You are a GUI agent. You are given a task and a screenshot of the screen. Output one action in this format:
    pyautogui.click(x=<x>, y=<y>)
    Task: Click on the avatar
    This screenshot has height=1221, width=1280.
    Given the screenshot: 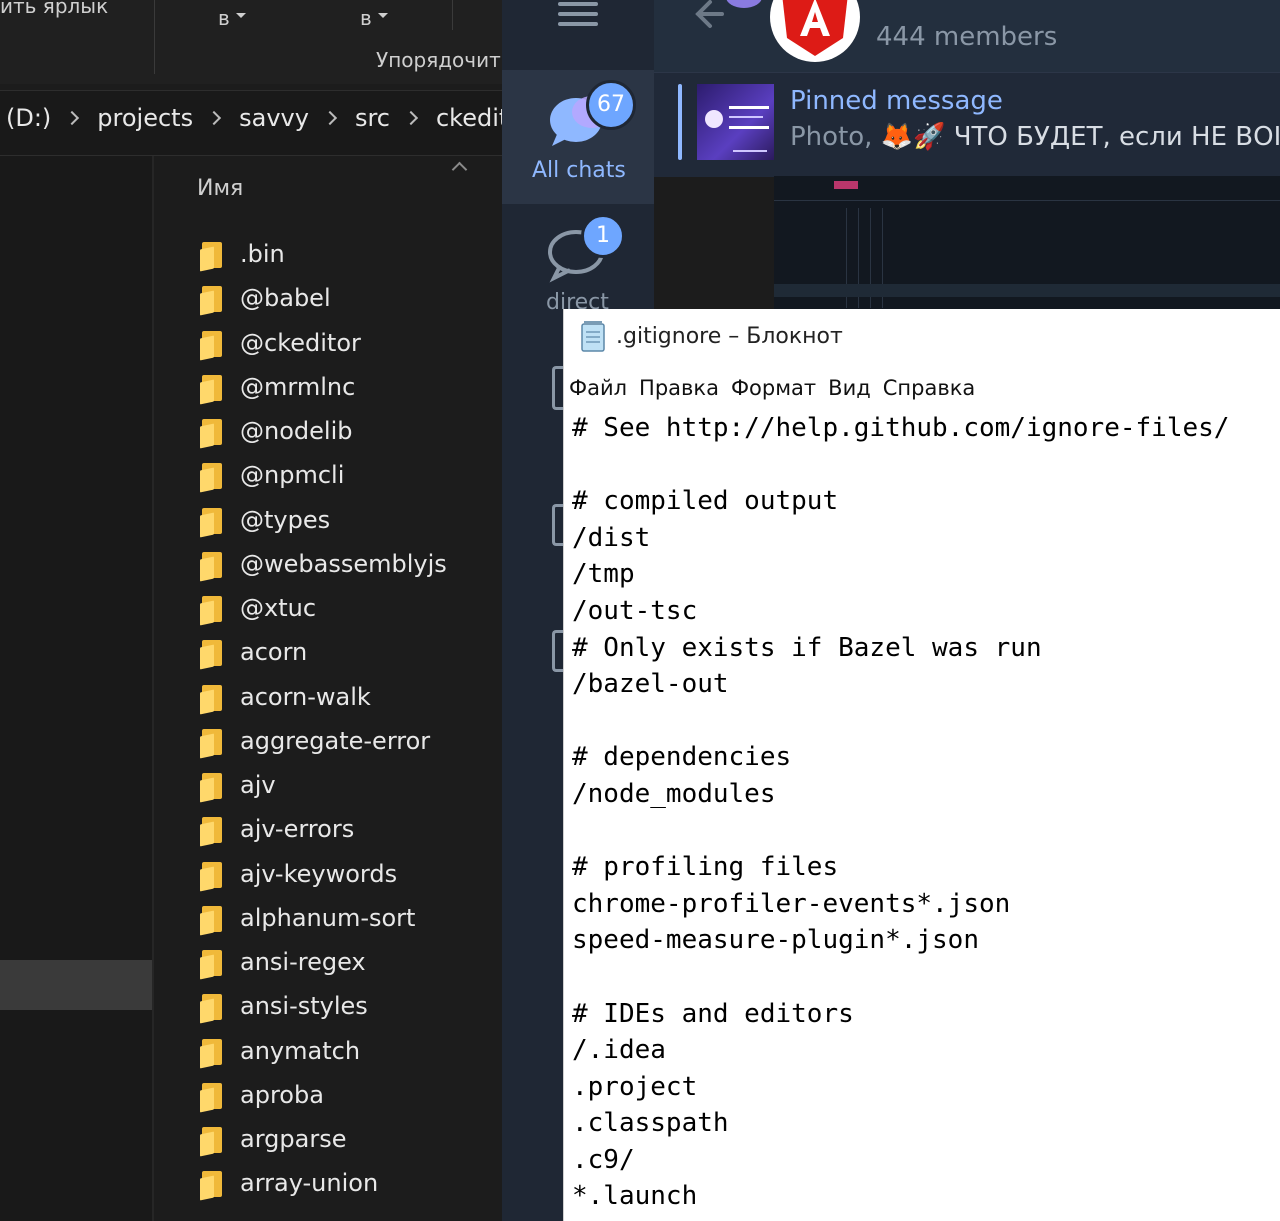 What is the action you would take?
    pyautogui.click(x=815, y=31)
    